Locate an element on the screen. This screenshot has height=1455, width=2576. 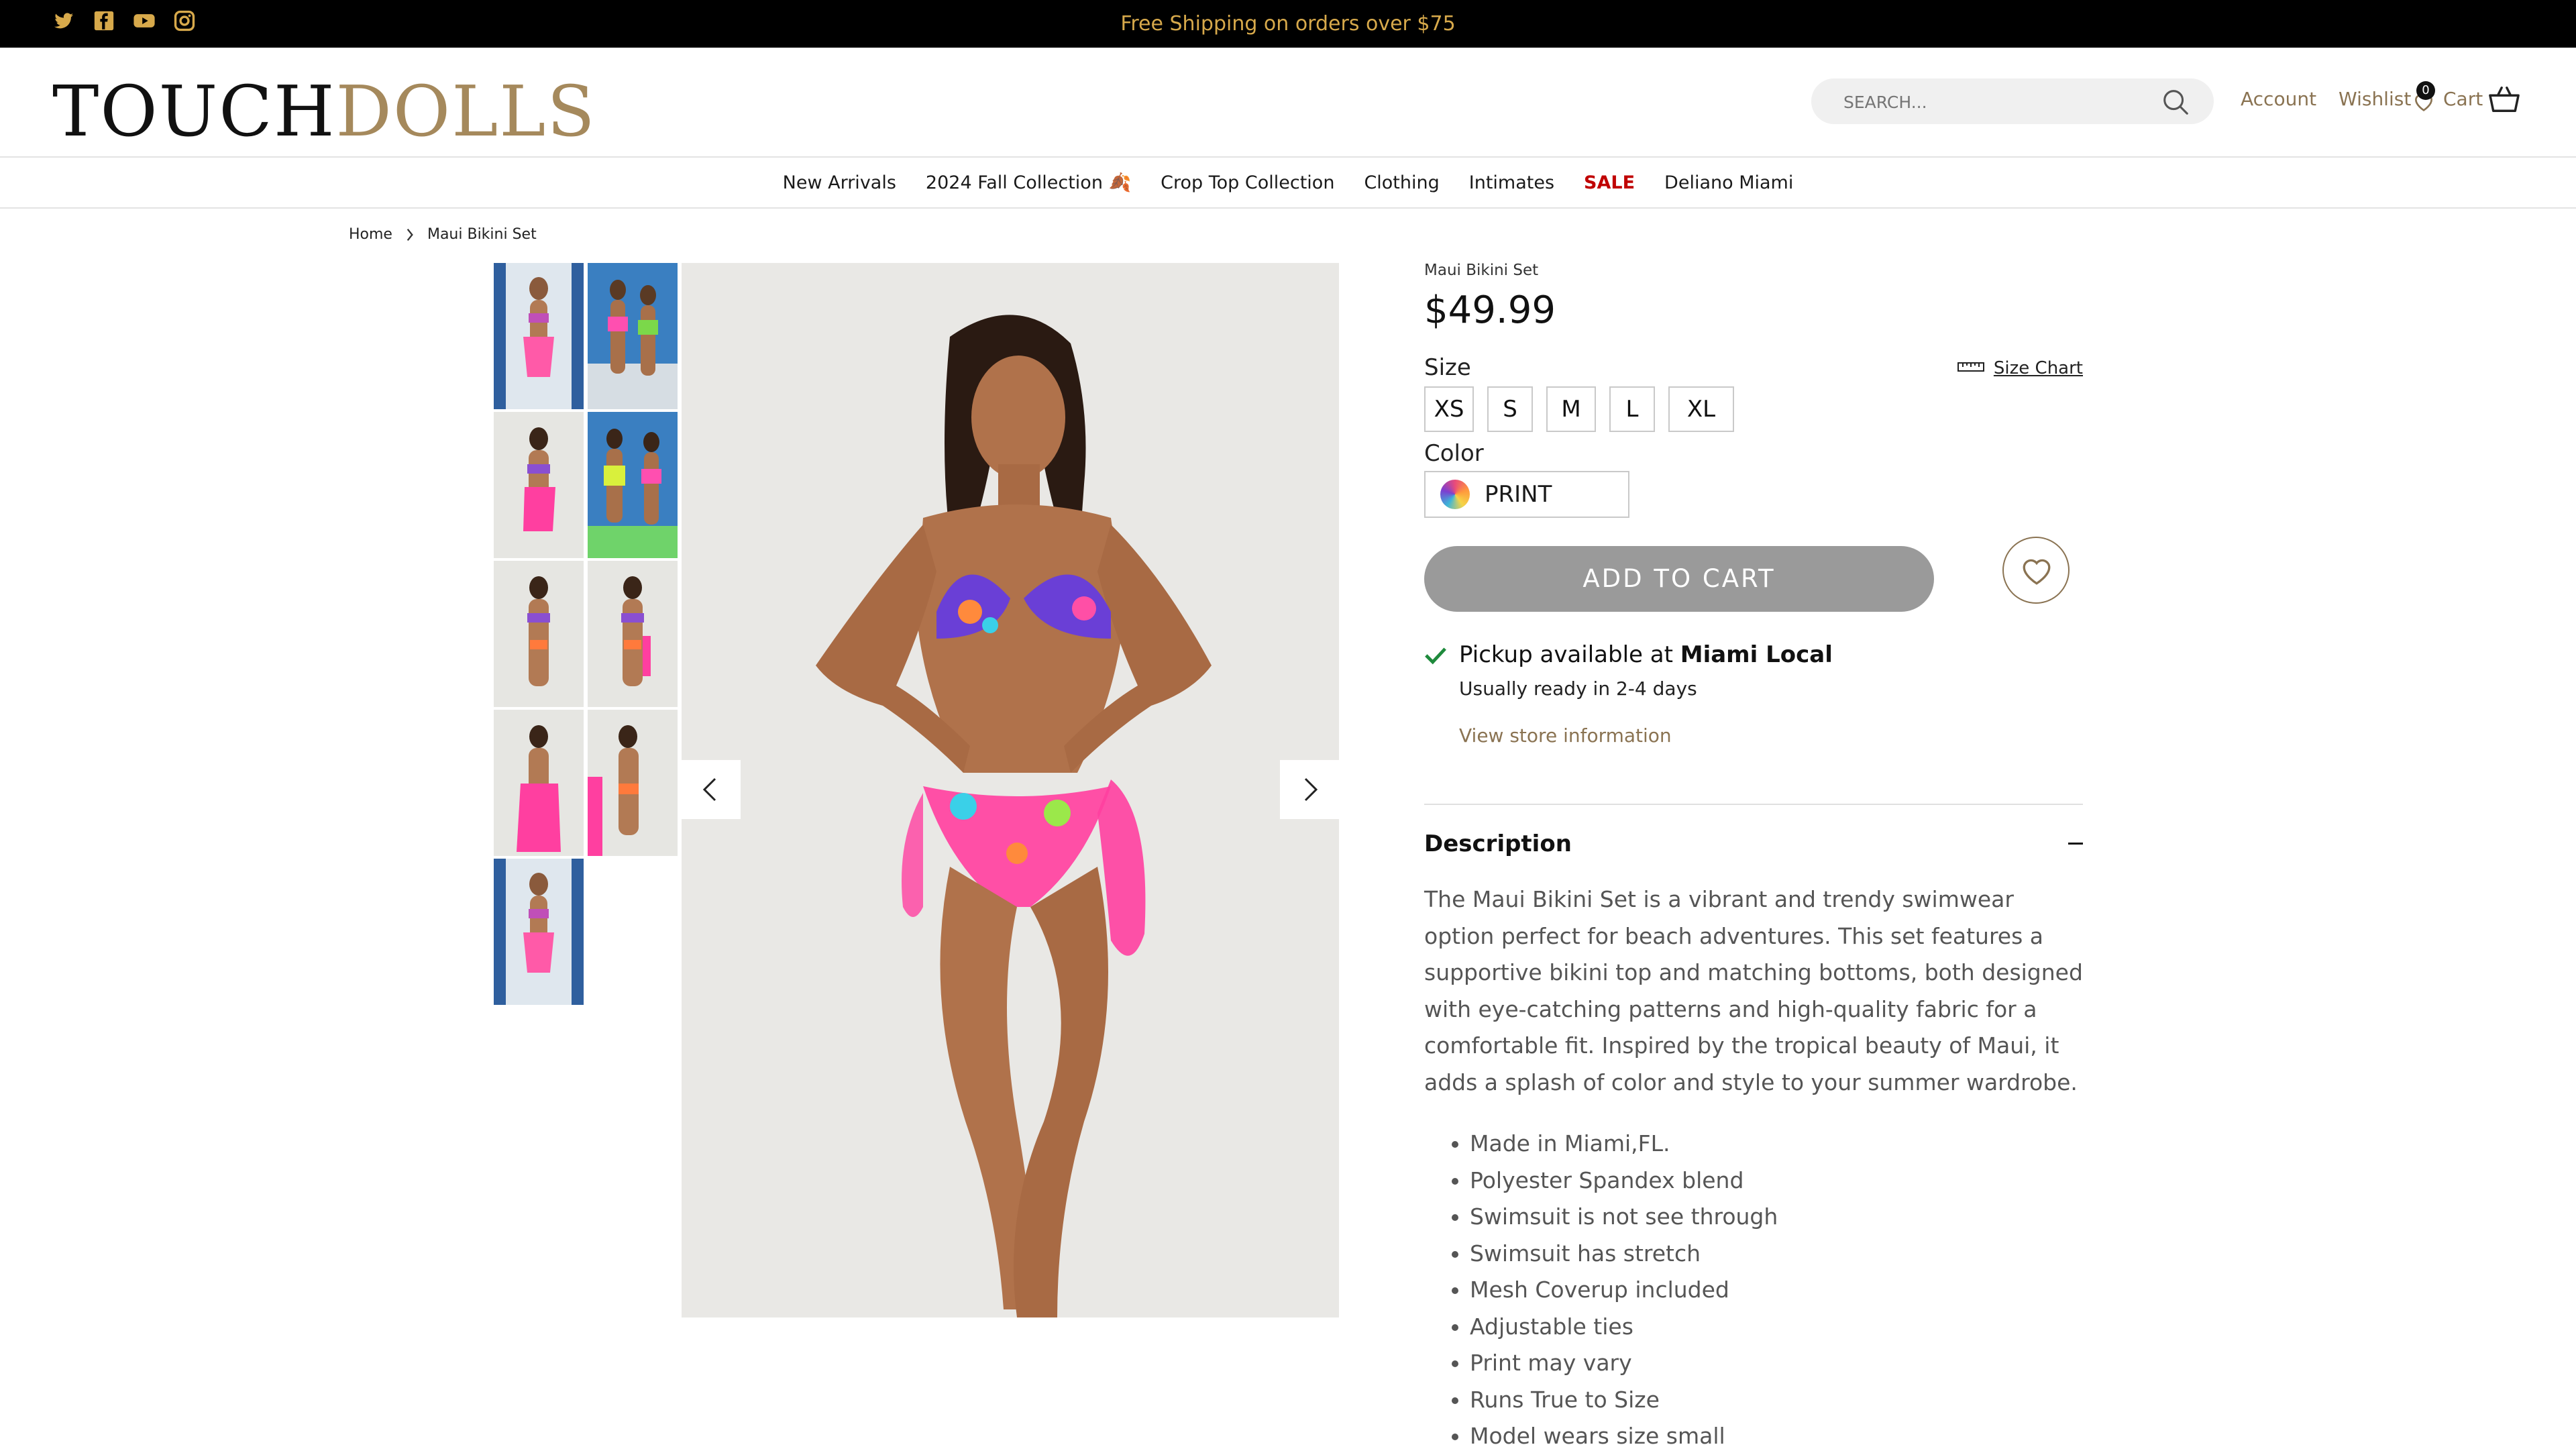
size-label: Size is located at coordinates (1447, 367).